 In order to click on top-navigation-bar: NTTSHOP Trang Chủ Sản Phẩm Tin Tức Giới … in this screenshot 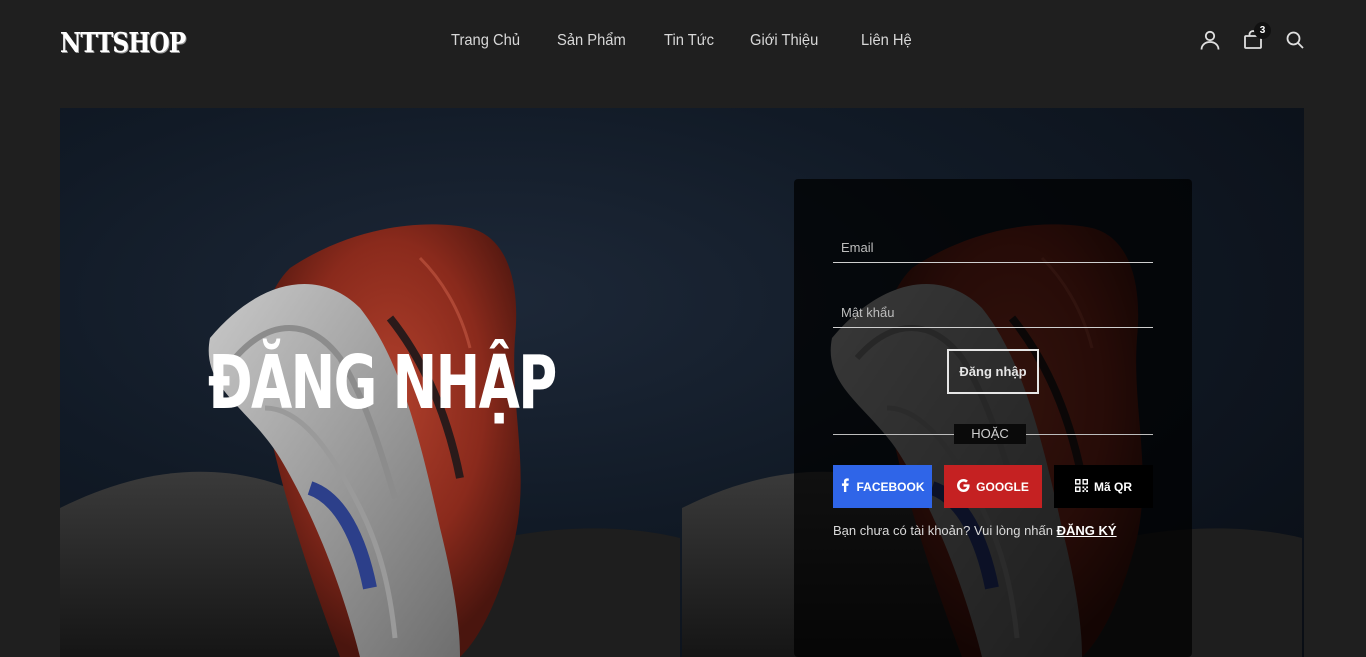, I will do `click(683, 43)`.